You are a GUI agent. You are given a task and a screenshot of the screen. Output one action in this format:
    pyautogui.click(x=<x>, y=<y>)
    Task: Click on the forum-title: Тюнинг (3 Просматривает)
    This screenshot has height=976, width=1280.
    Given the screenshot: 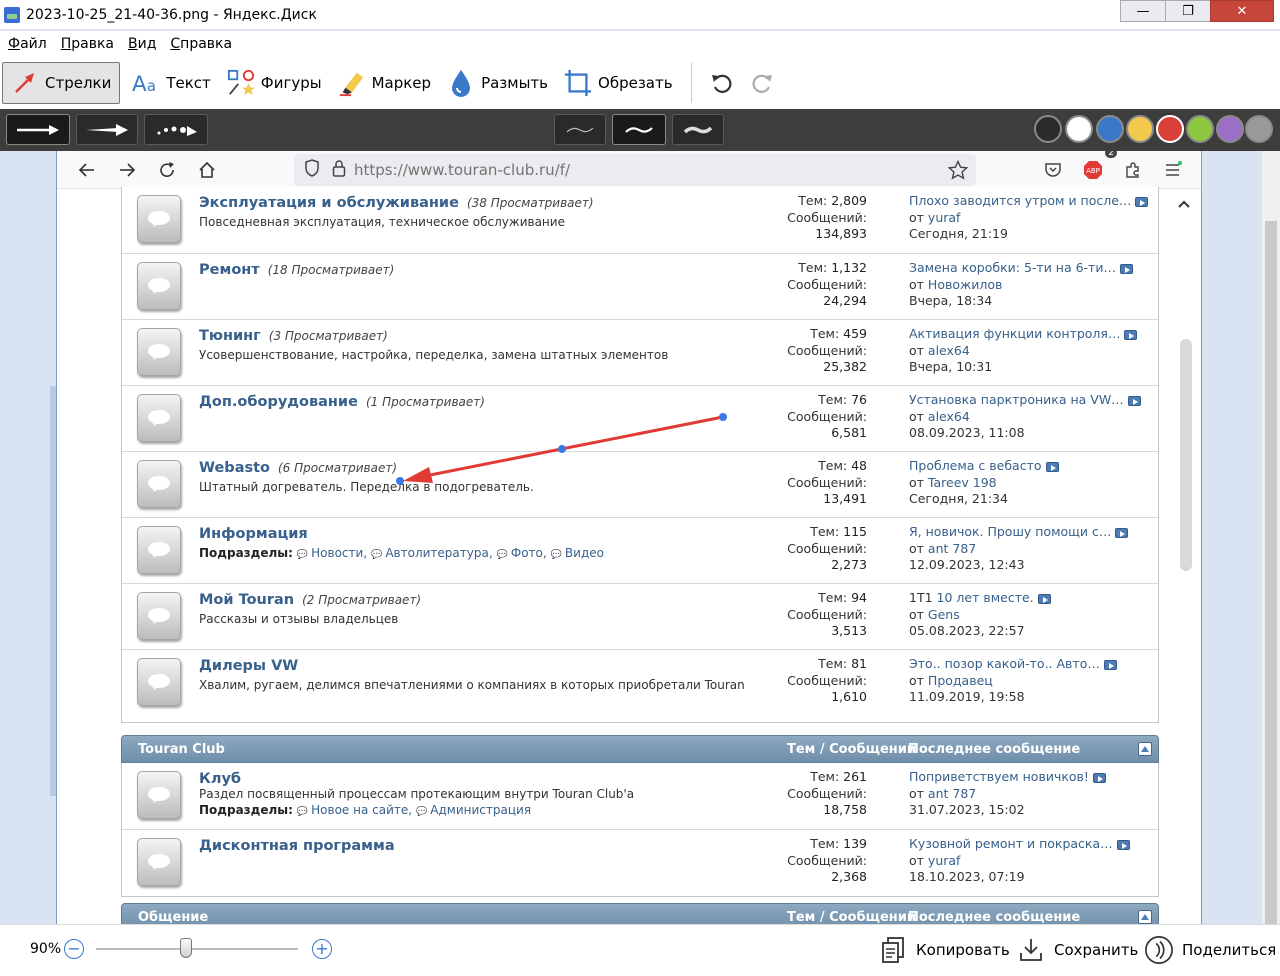 What is the action you would take?
    pyautogui.click(x=293, y=336)
    